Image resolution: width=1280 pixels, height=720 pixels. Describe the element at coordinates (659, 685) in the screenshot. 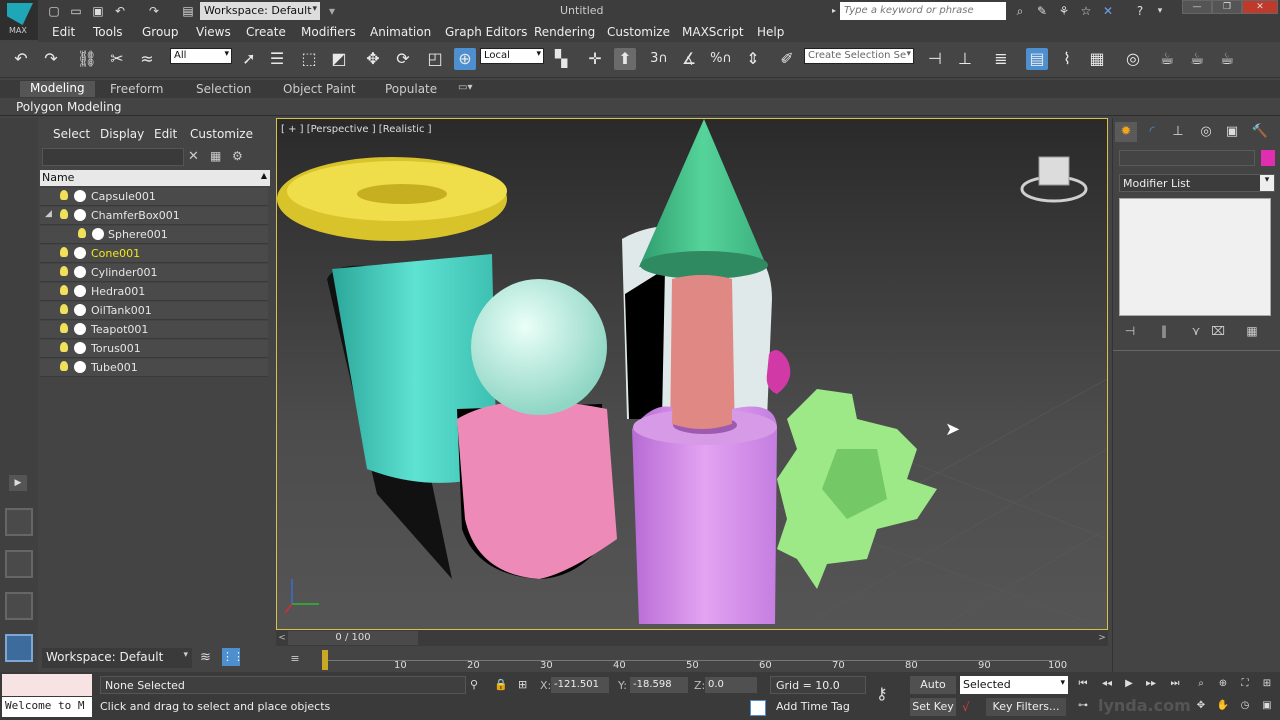

I see `y-coordinate-field: -18.598` at that location.